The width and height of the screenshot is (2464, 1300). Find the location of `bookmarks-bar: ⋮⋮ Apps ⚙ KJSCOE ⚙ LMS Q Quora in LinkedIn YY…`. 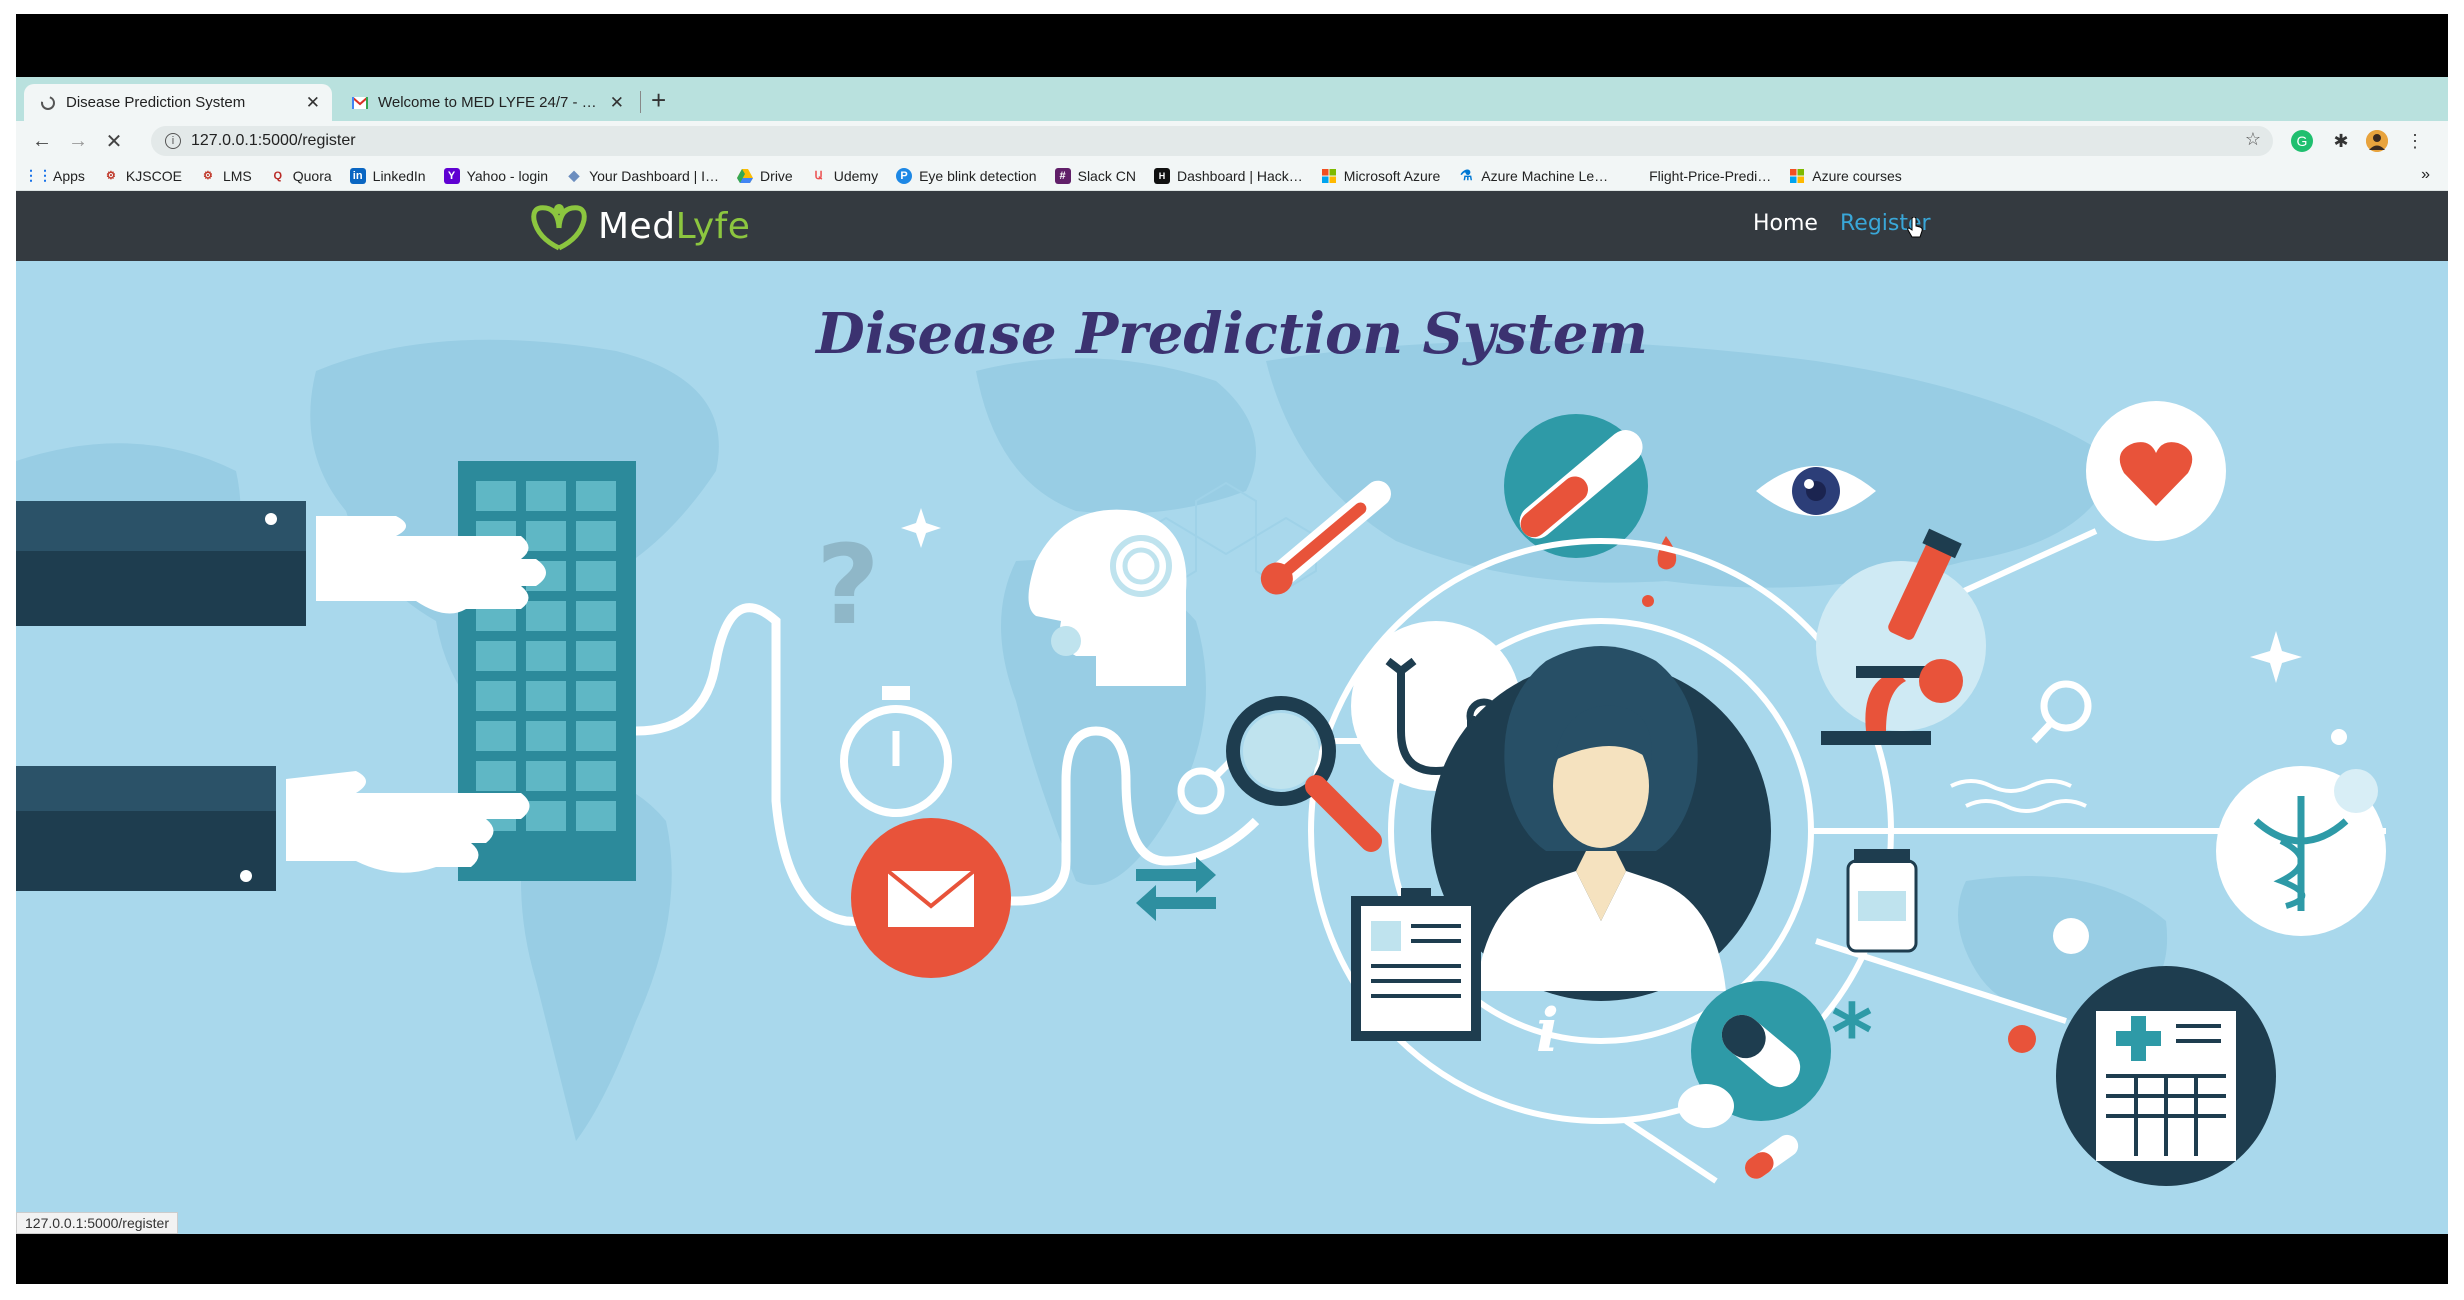

bookmarks-bar: ⋮⋮ Apps ⚙ KJSCOE ⚙ LMS Q Quora in LinkedIn YY… is located at coordinates (1232, 176).